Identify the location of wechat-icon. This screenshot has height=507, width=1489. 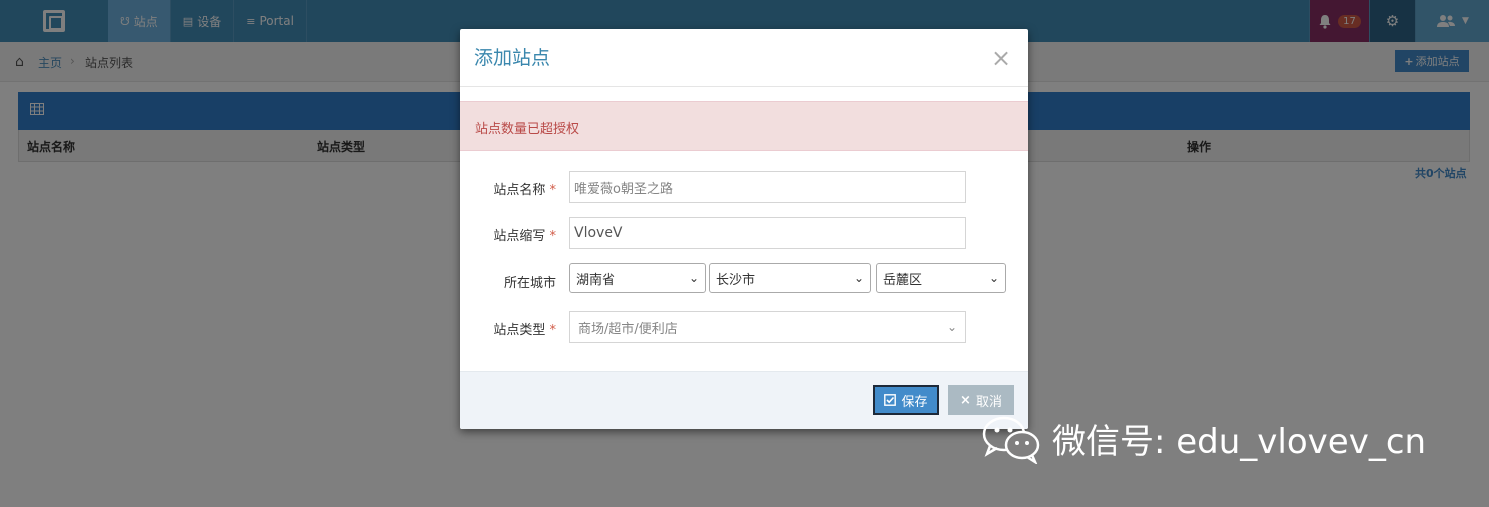
(1011, 440).